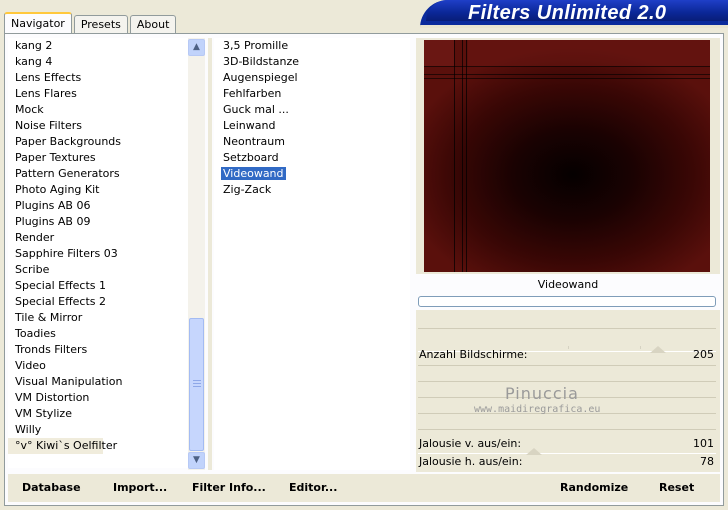  I want to click on filter-item: Setzboard, so click(312, 158).